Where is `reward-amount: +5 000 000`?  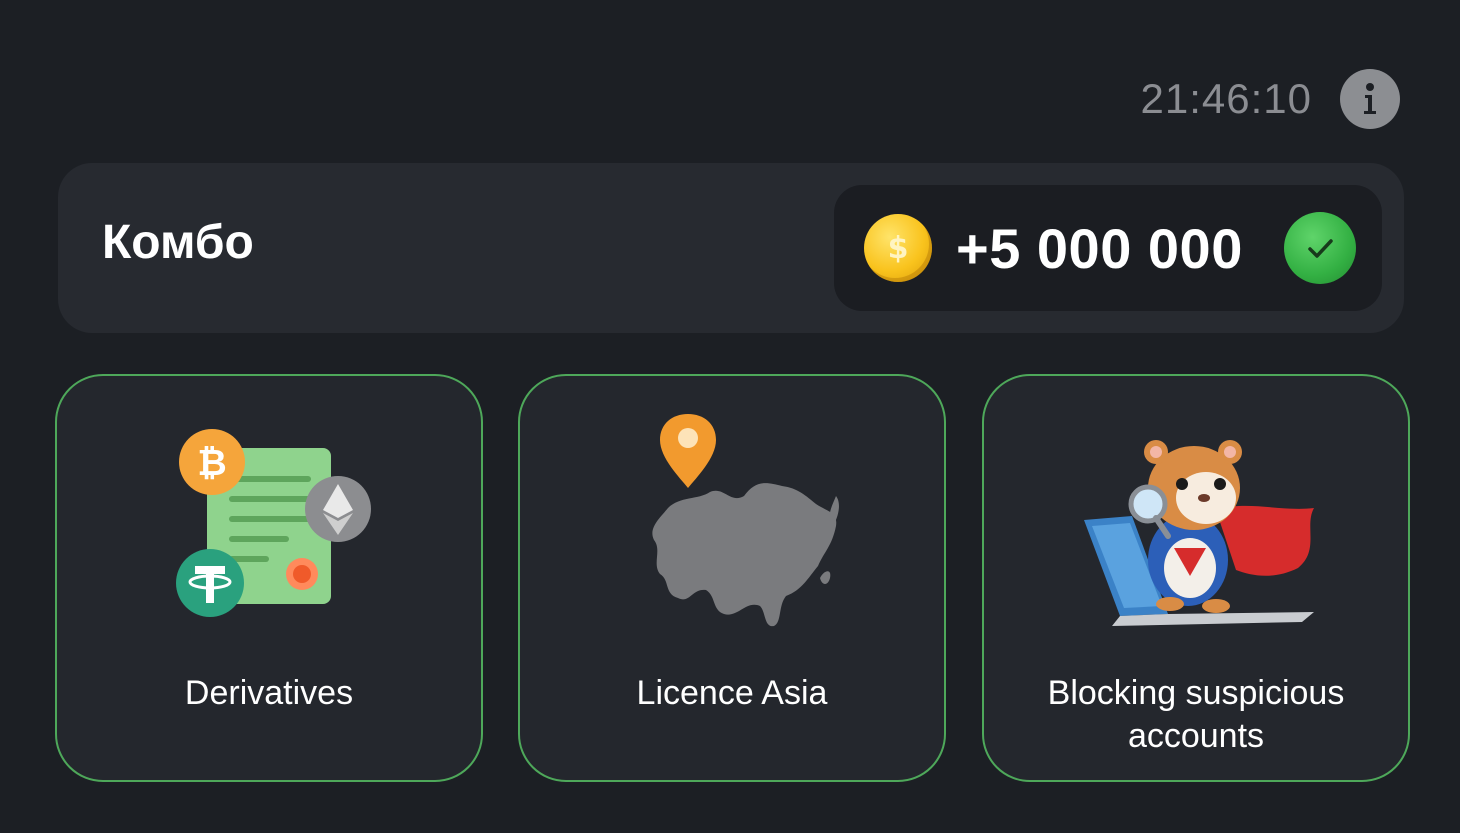 reward-amount: +5 000 000 is located at coordinates (1099, 248).